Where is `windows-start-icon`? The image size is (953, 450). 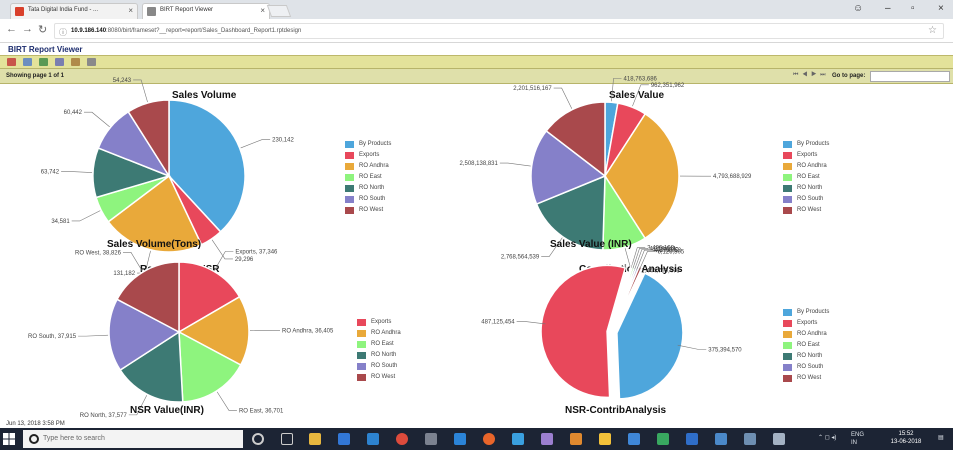
windows-start-icon is located at coordinates (9, 439).